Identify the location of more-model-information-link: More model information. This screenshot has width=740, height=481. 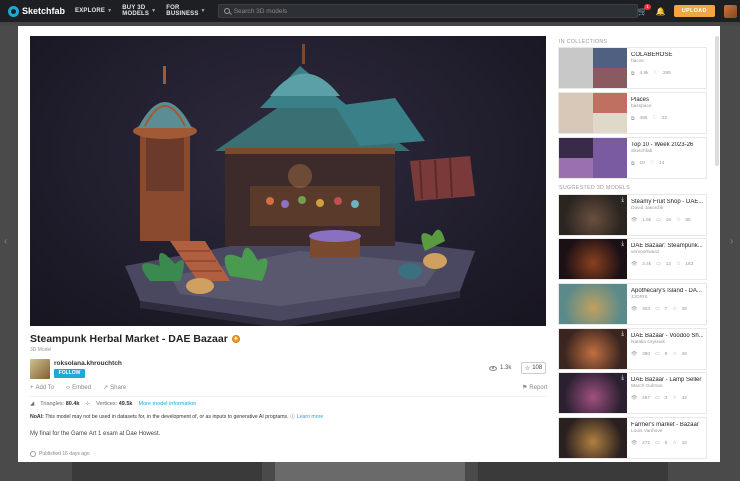
(167, 404).